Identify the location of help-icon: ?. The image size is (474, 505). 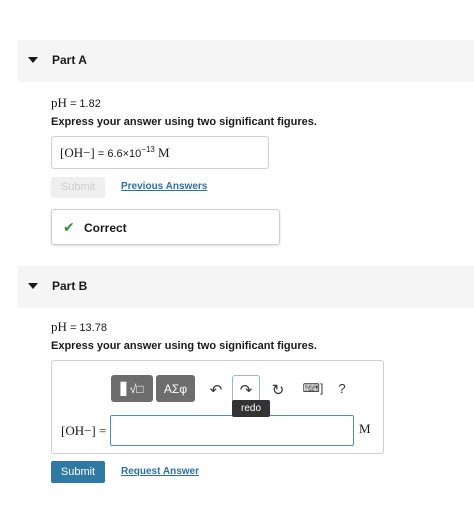
(342, 388).